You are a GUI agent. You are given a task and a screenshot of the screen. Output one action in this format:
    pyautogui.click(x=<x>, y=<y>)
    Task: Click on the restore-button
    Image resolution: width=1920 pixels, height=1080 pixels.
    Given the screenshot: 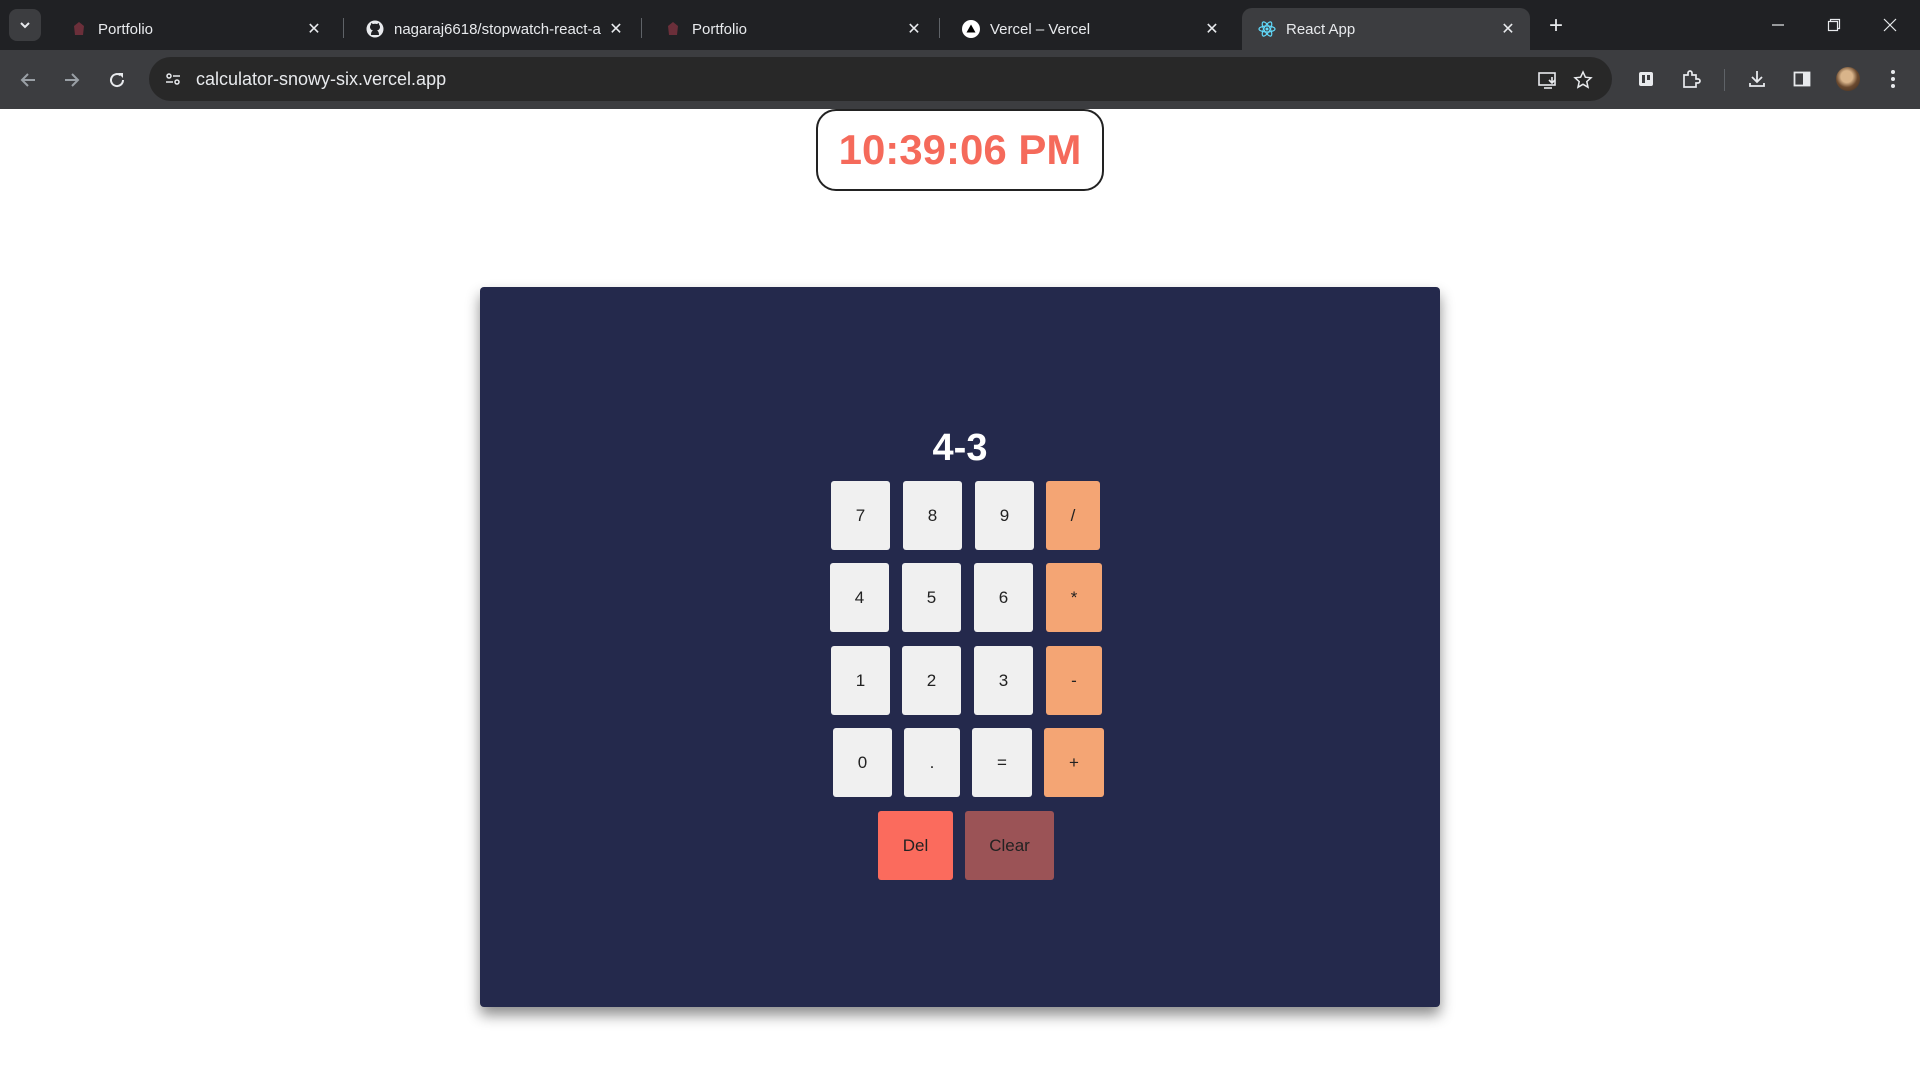 What is the action you would take?
    pyautogui.click(x=1834, y=25)
    